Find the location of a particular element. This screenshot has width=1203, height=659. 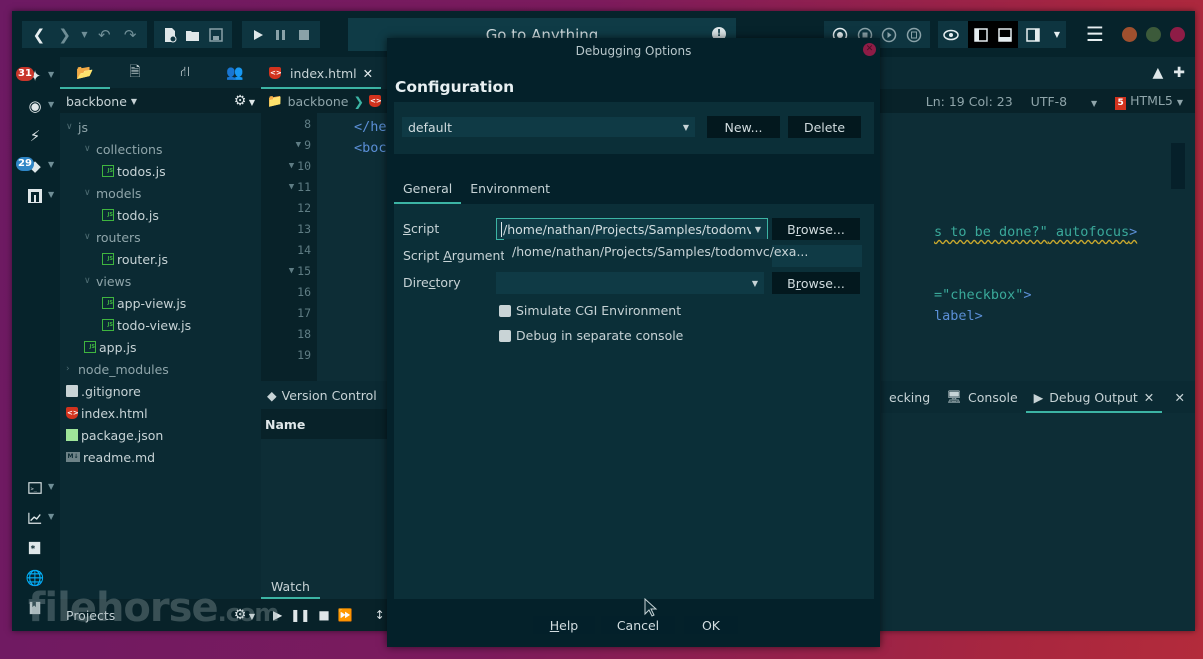

pause-icon is located at coordinates (280, 35).